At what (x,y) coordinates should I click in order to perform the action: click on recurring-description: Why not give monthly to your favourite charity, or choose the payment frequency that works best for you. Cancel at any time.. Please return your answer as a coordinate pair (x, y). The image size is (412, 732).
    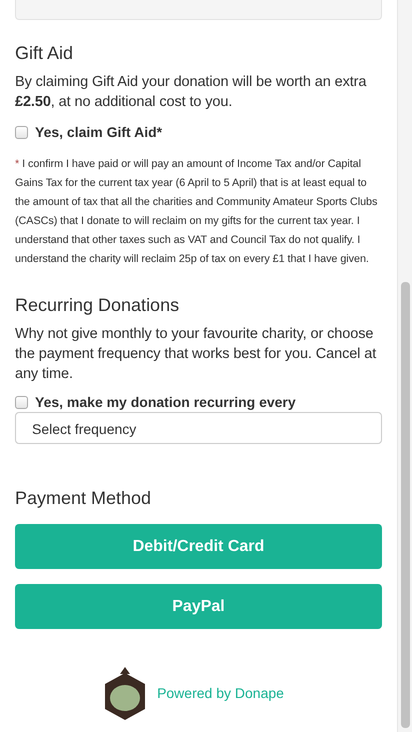
    Looking at the image, I should click on (196, 354).